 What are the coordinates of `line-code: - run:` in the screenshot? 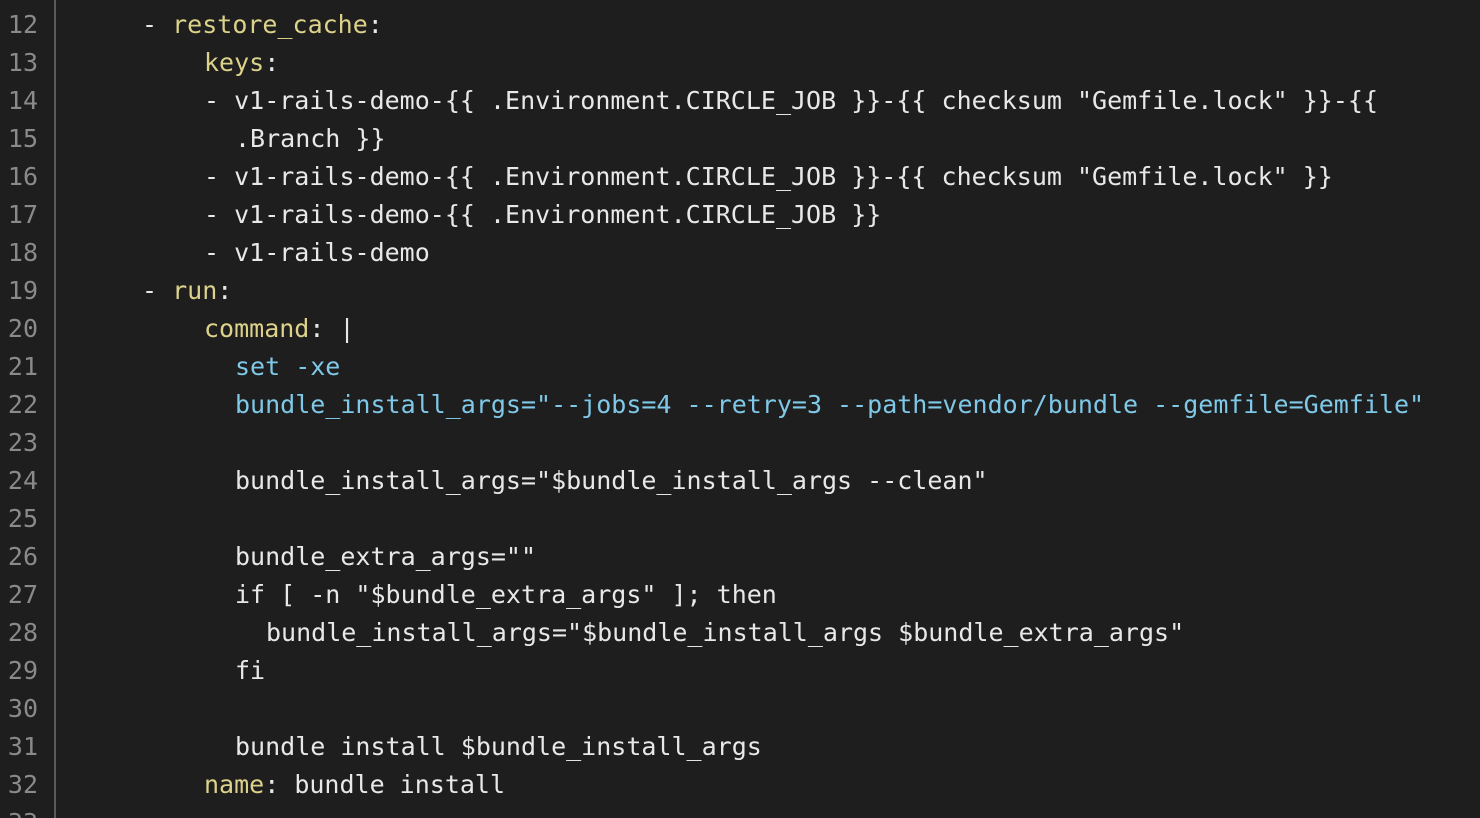 It's located at (187, 291).